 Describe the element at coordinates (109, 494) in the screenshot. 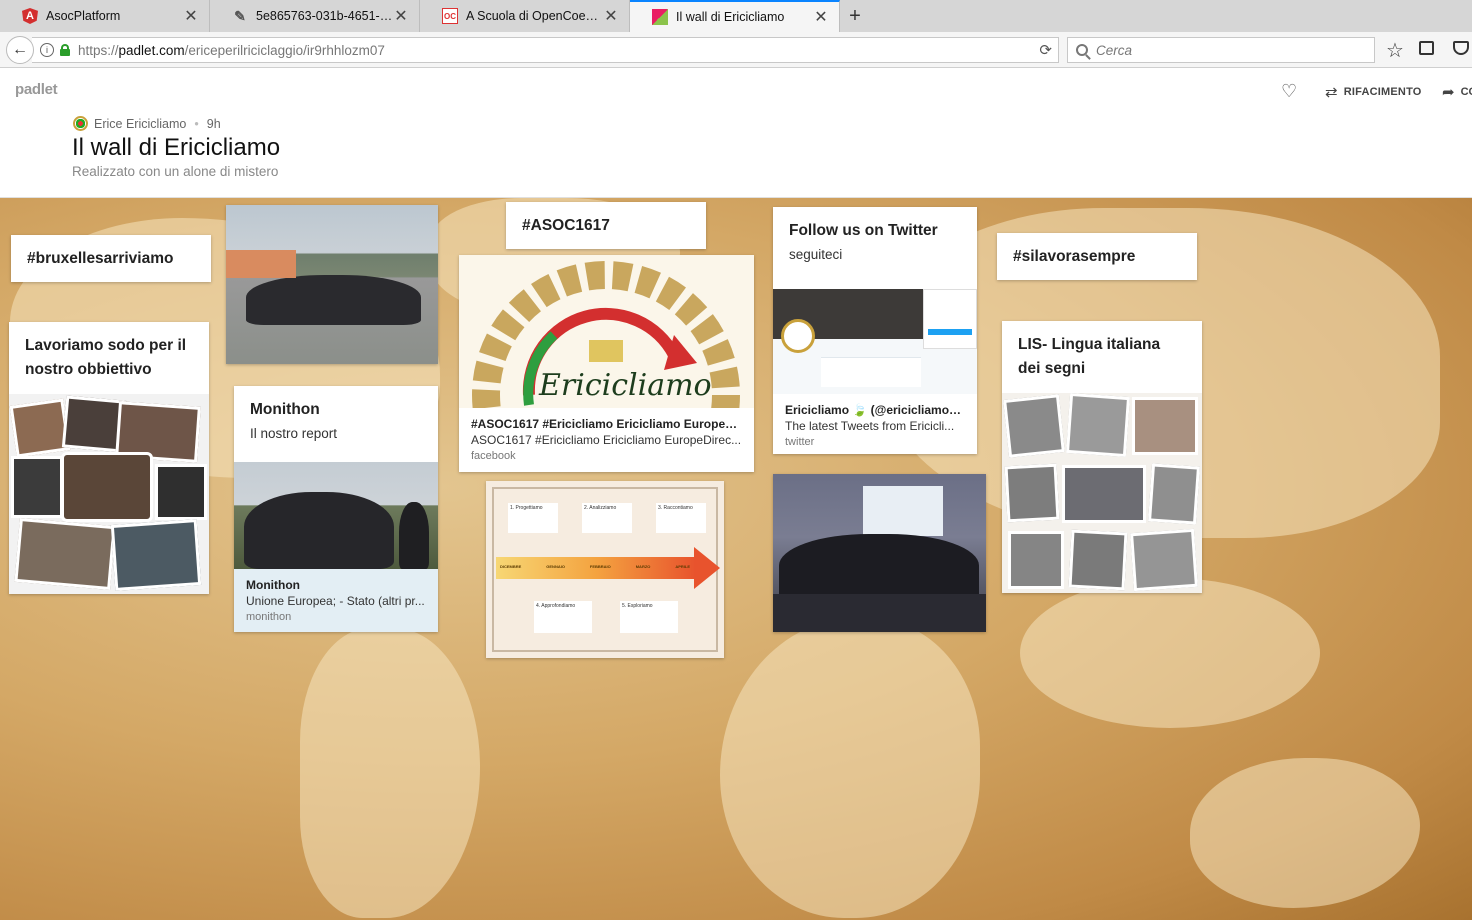

I see `collage-image` at that location.